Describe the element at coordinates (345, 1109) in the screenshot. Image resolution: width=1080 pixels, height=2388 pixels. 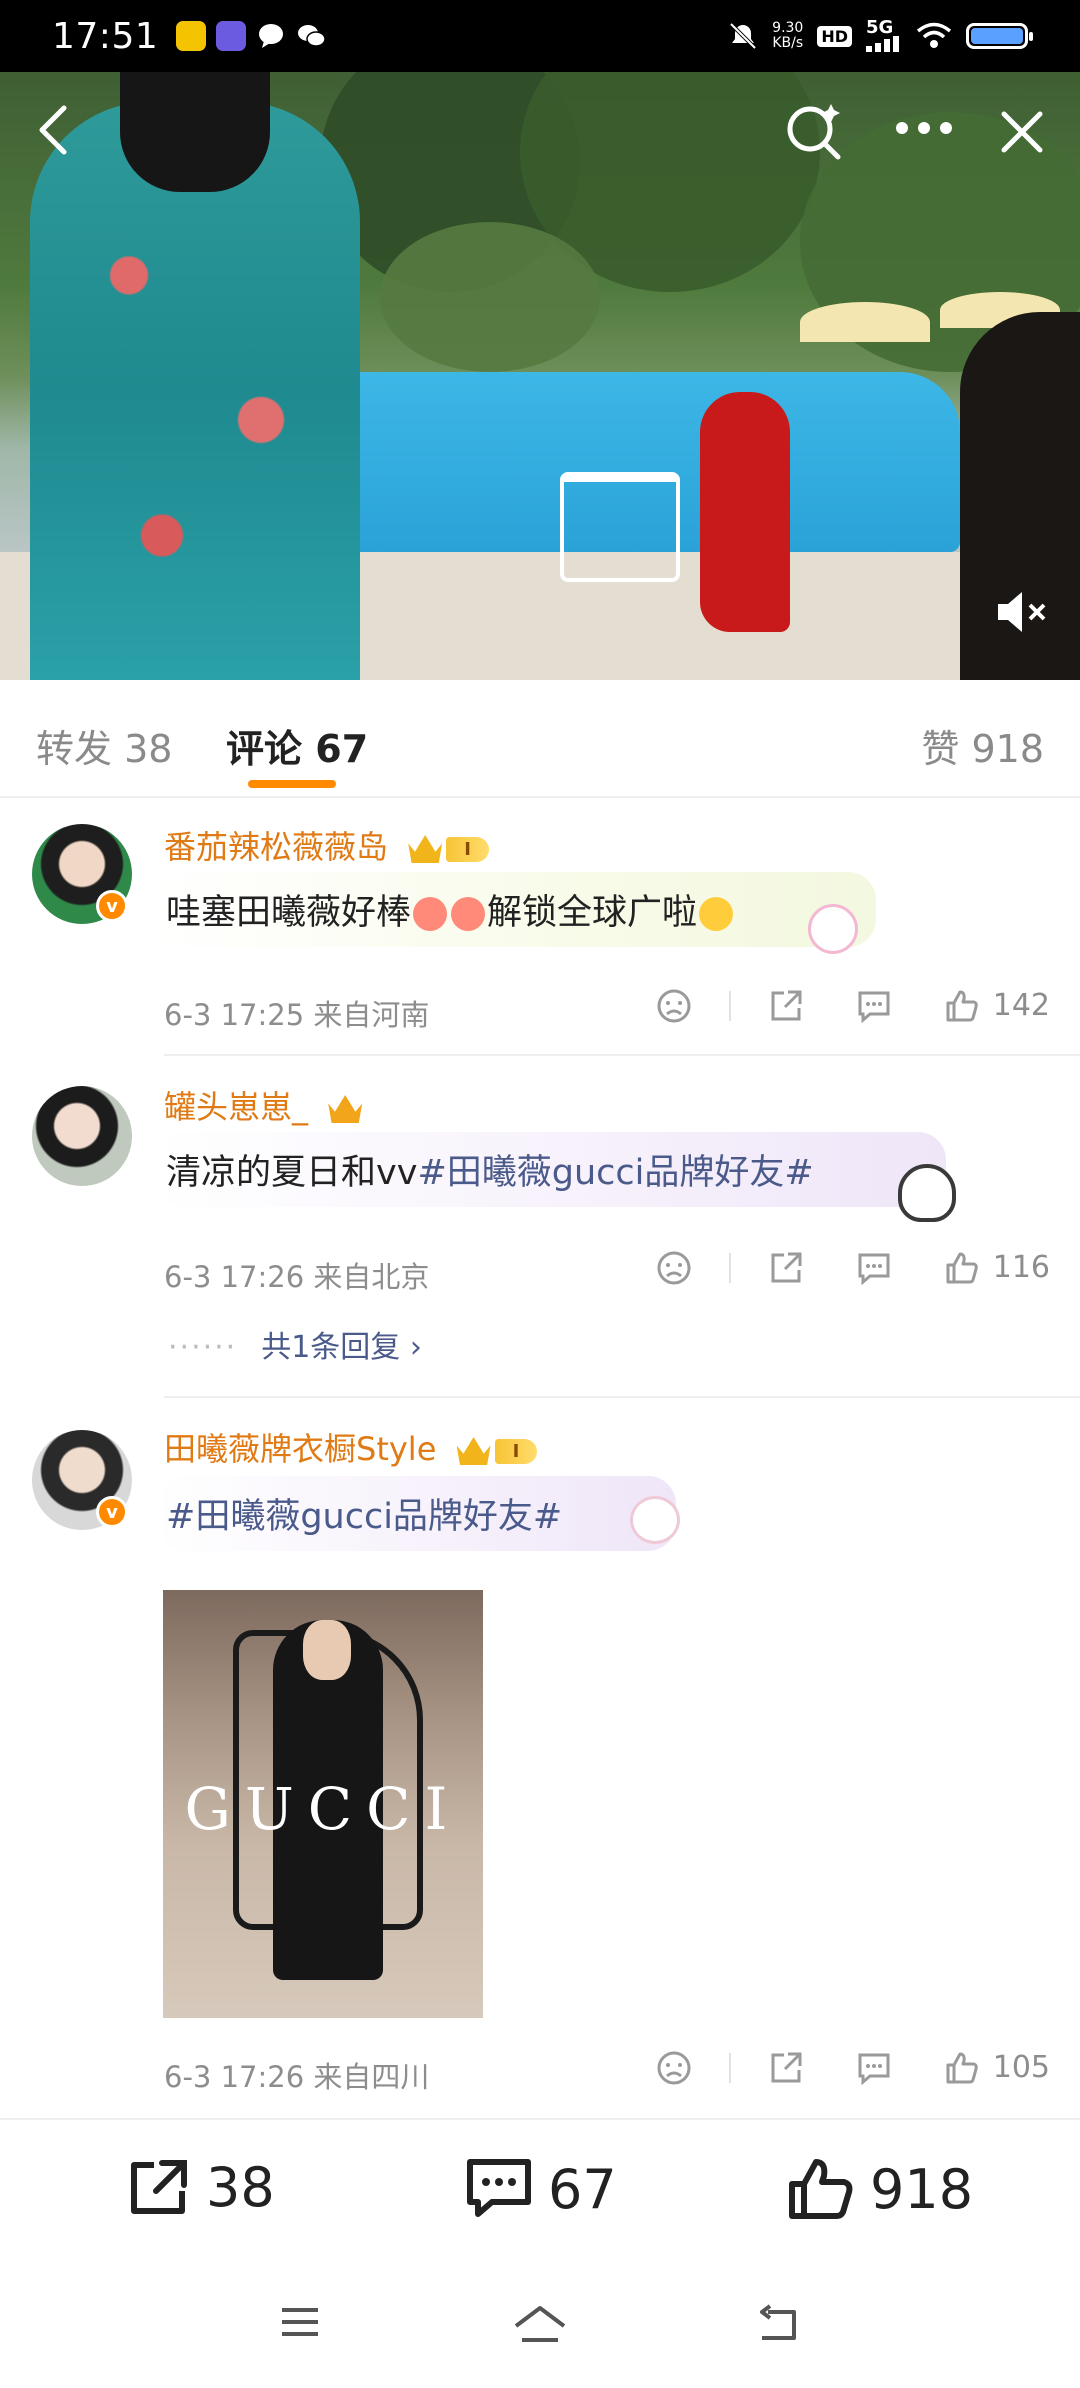
I see `vip-crown-icon` at that location.